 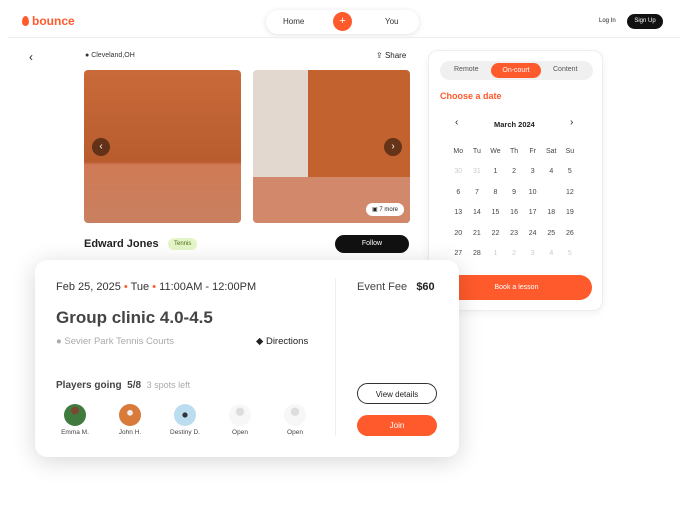 I want to click on location: ● Cleveland,OH, so click(x=110, y=55).